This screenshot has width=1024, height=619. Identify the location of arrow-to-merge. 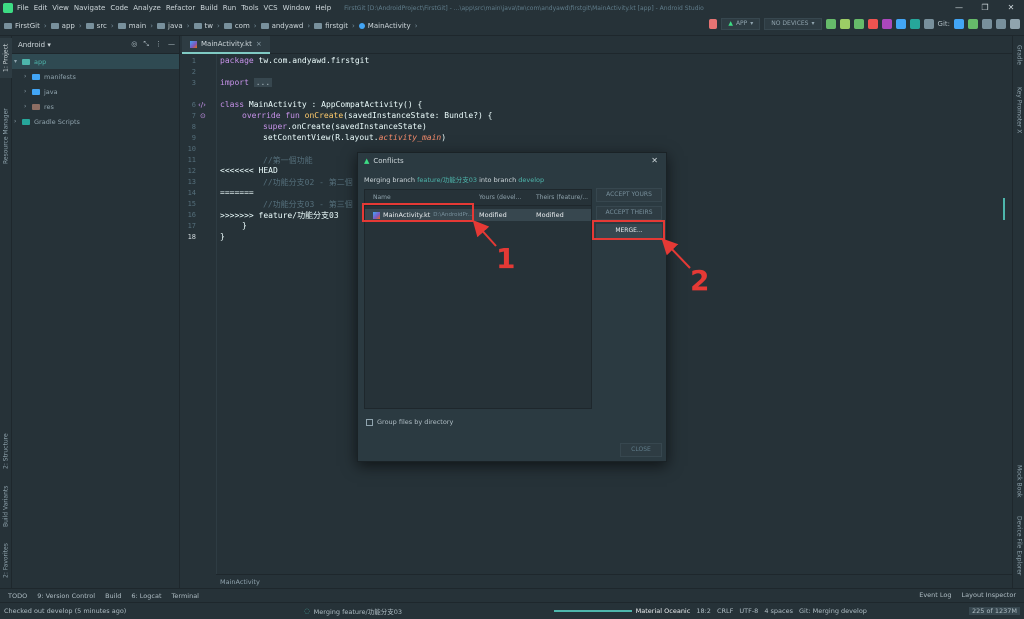
(676, 253).